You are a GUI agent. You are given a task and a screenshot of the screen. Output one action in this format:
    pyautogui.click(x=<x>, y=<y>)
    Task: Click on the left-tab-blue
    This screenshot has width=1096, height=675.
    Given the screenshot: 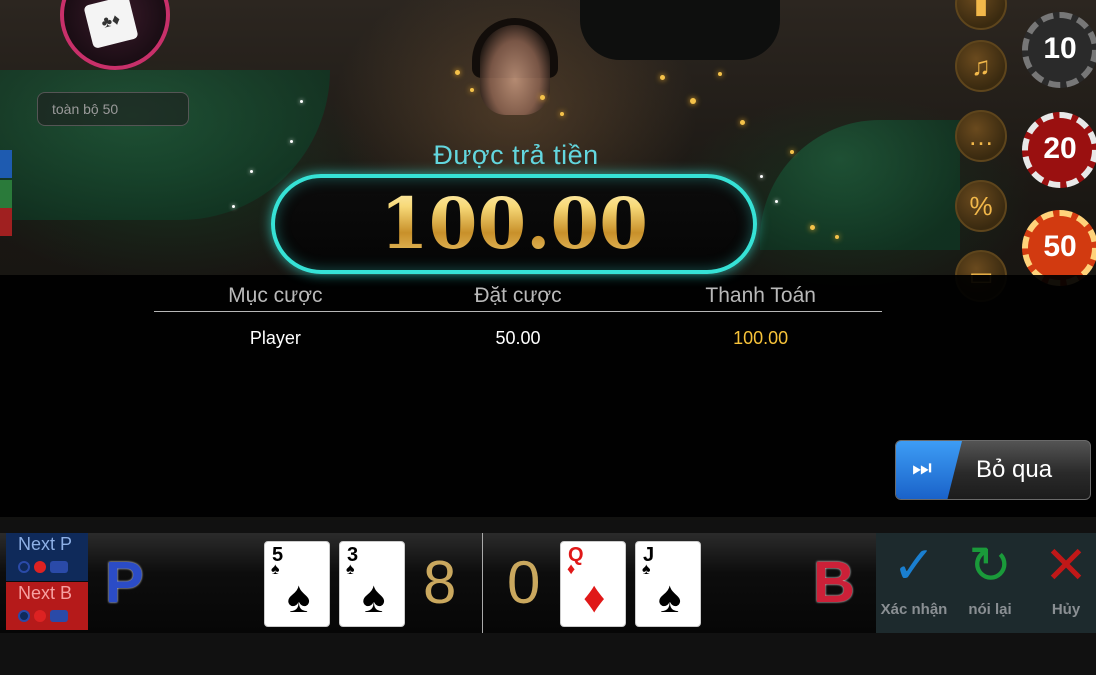 What is the action you would take?
    pyautogui.click(x=6, y=164)
    